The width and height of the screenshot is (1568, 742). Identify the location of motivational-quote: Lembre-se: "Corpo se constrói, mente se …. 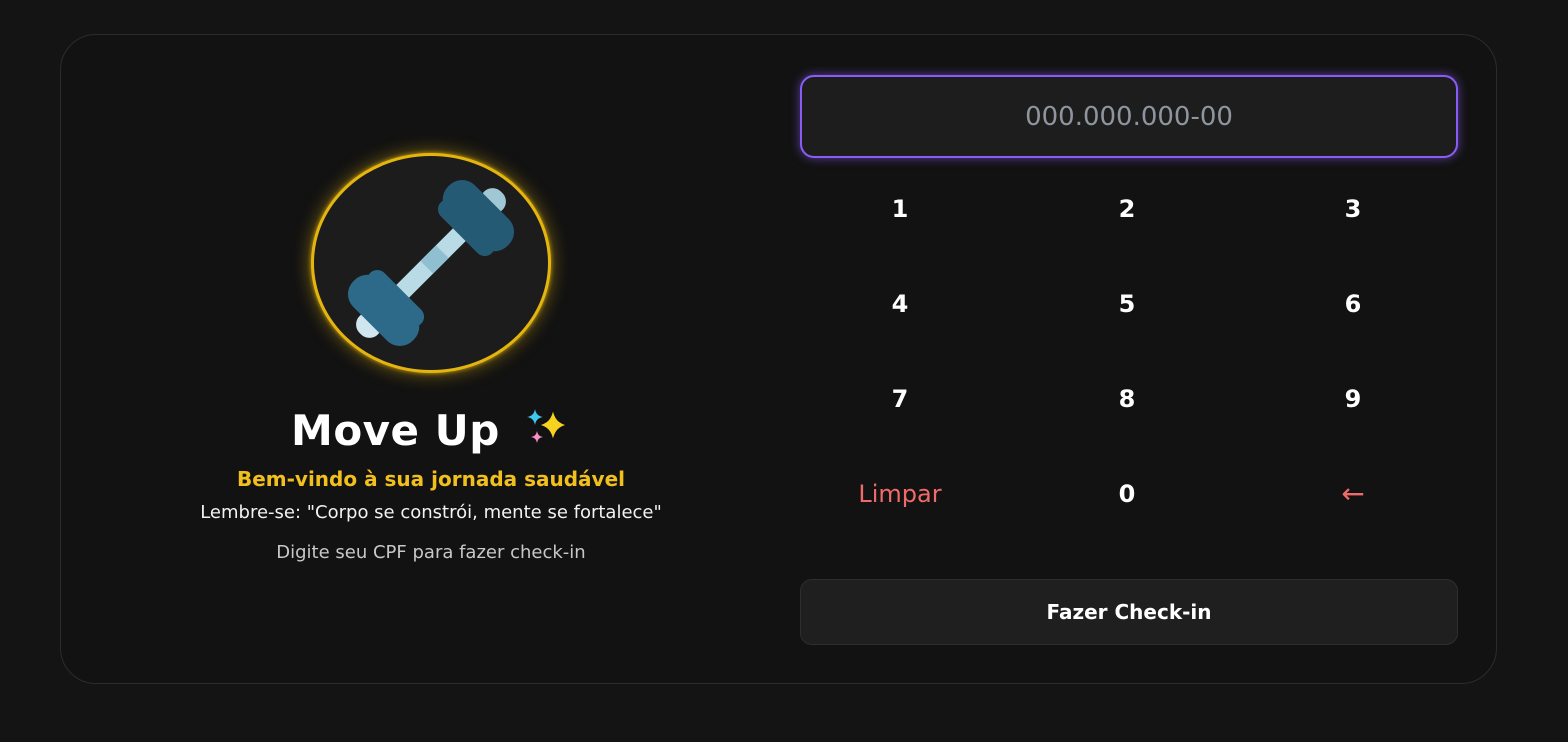
(431, 512).